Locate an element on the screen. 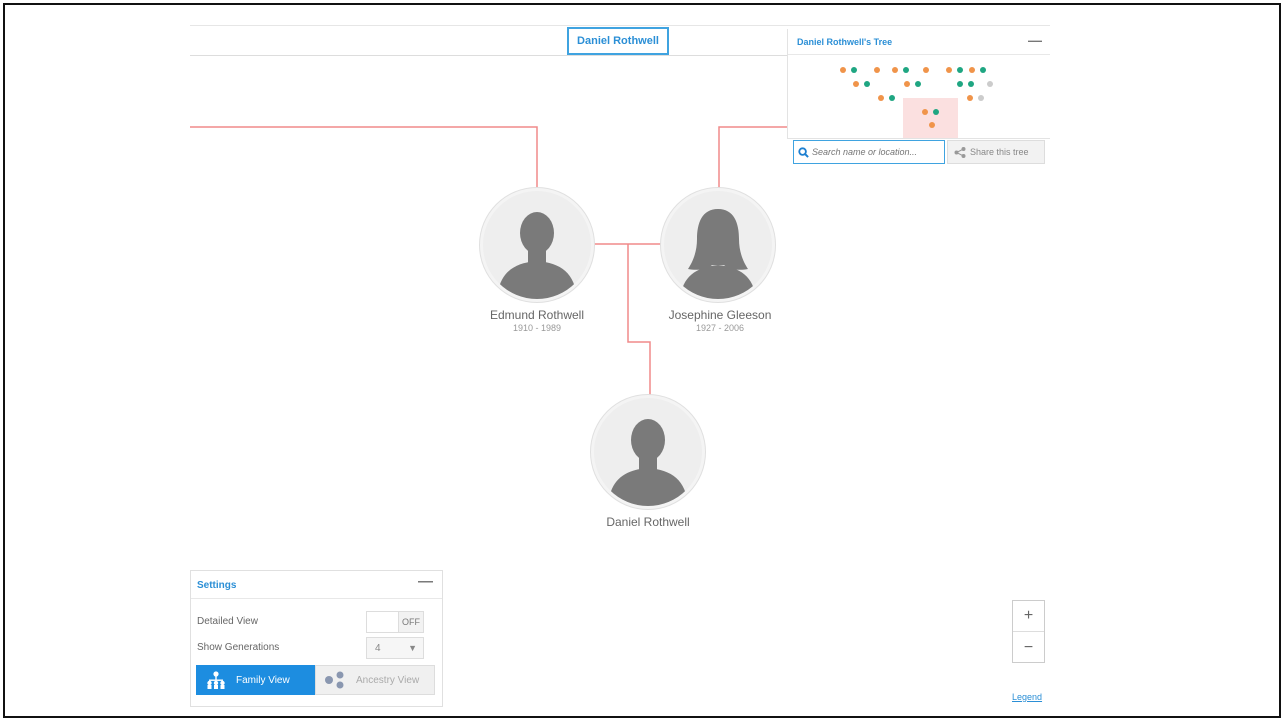  ancestry-view-label: Ancestry View is located at coordinates (388, 680).